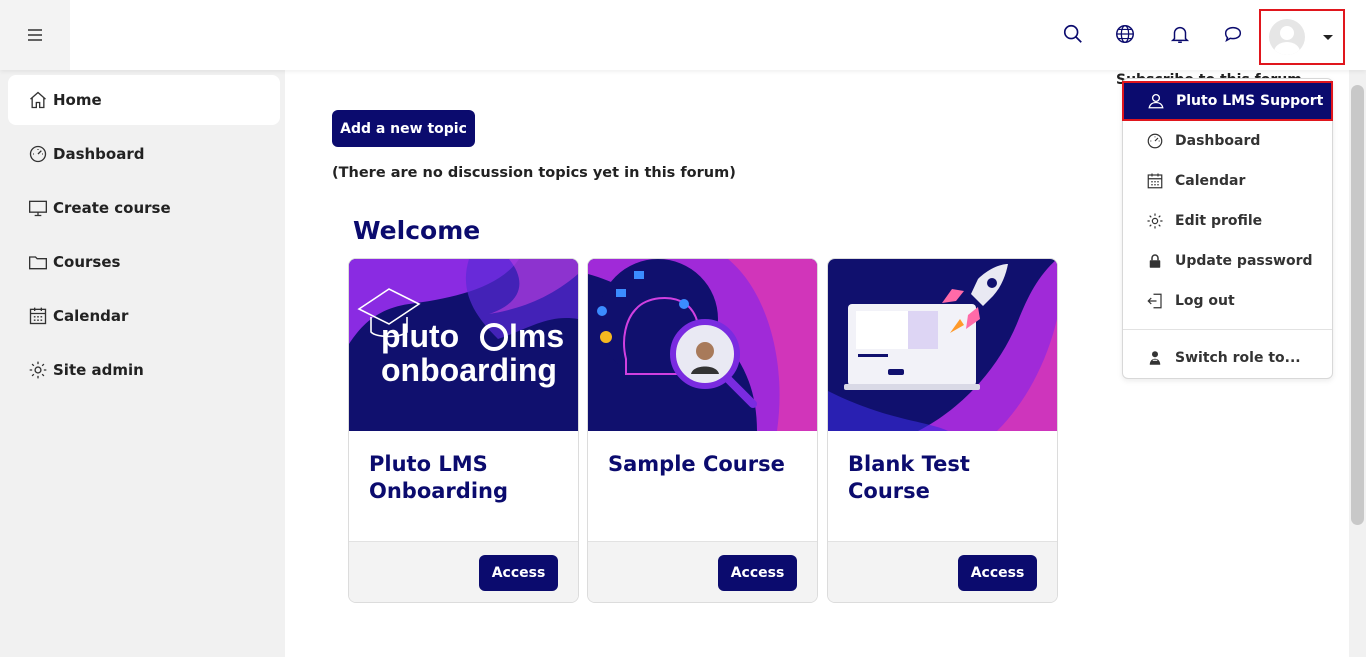 Image resolution: width=1366 pixels, height=657 pixels. What do you see at coordinates (144, 316) in the screenshot?
I see `sidebar-item-calendar: Calendar` at bounding box center [144, 316].